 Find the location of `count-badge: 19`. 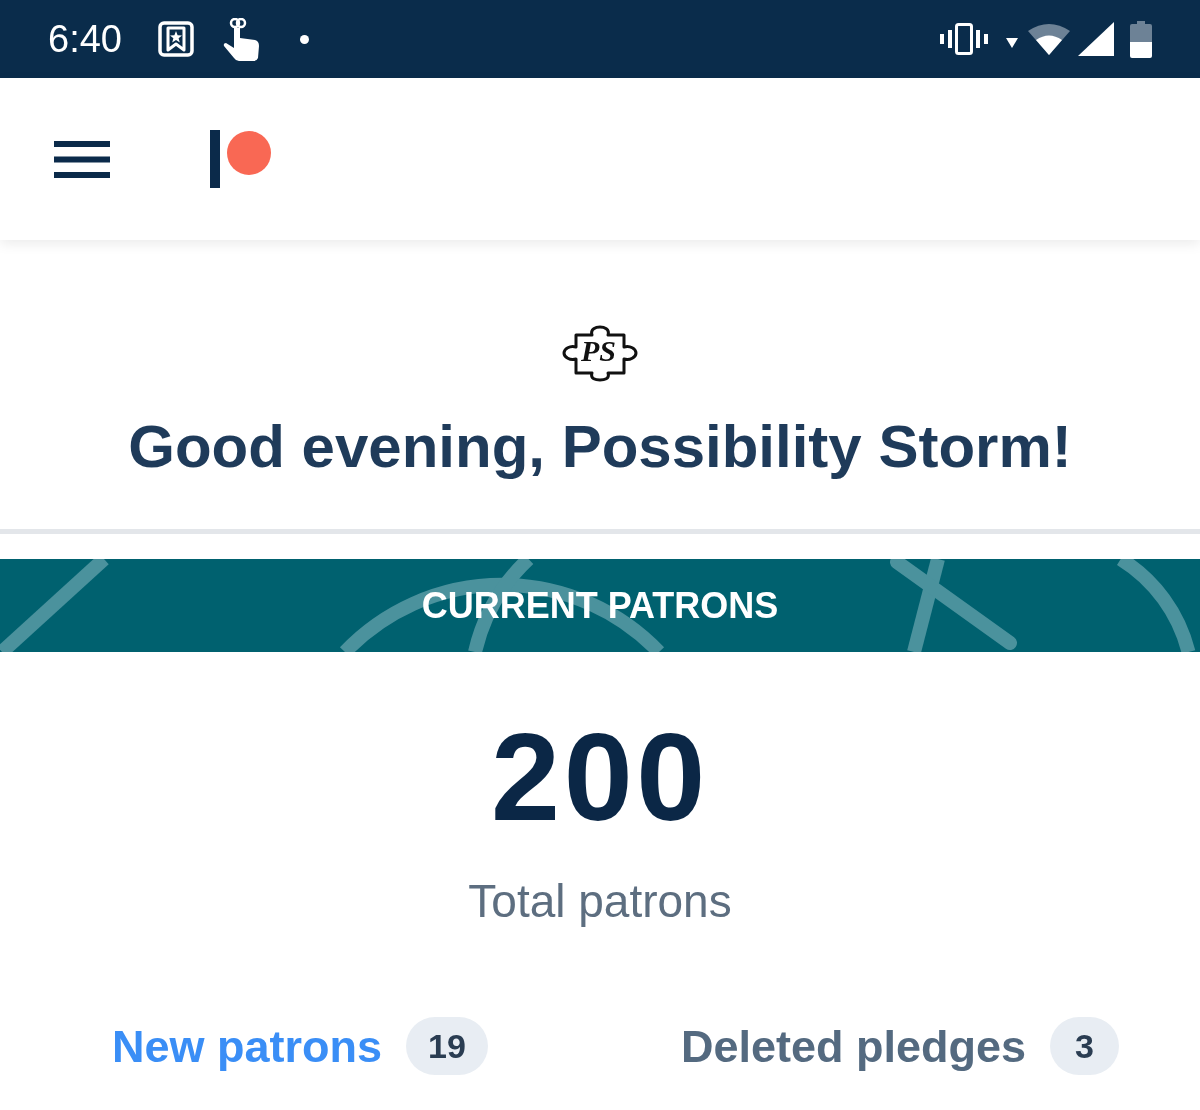

count-badge: 19 is located at coordinates (447, 1046).